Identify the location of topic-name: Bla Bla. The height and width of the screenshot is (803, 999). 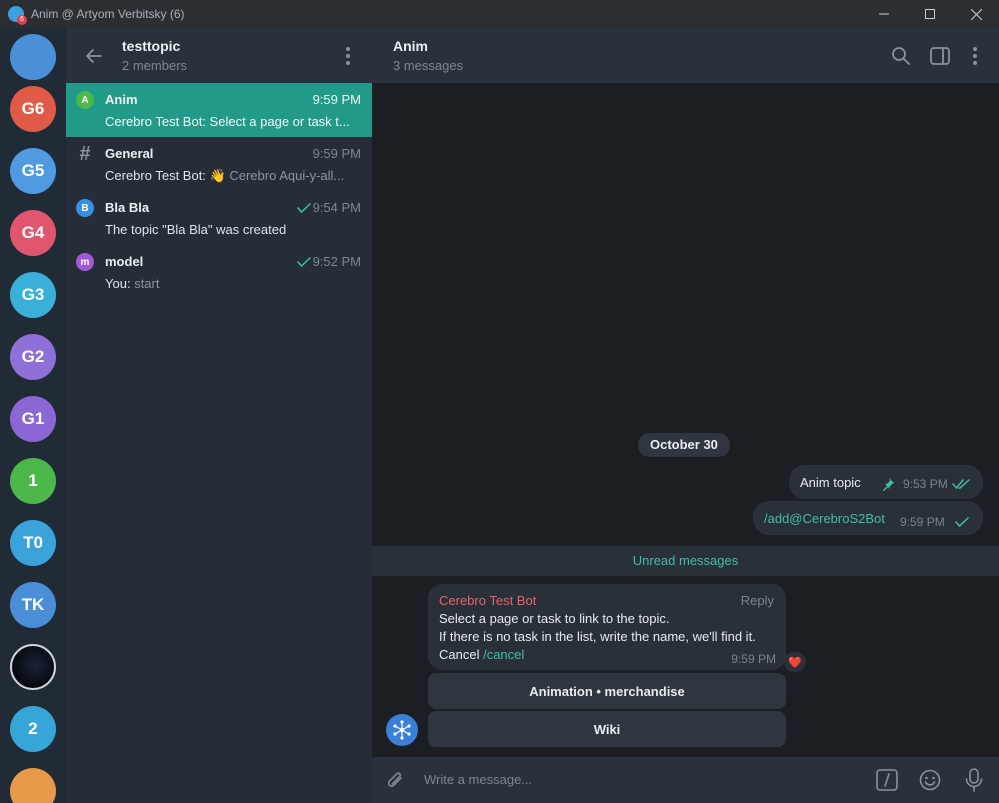
(127, 207).